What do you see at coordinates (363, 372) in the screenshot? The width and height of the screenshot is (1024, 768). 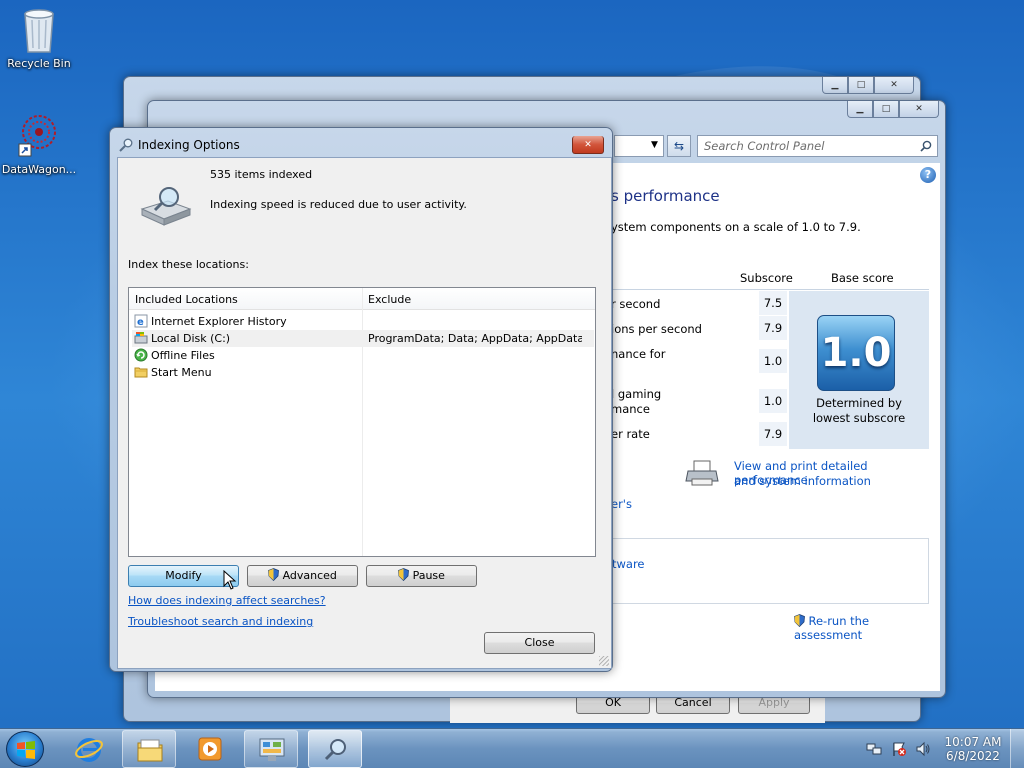 I see `location-row: Start Menu` at bounding box center [363, 372].